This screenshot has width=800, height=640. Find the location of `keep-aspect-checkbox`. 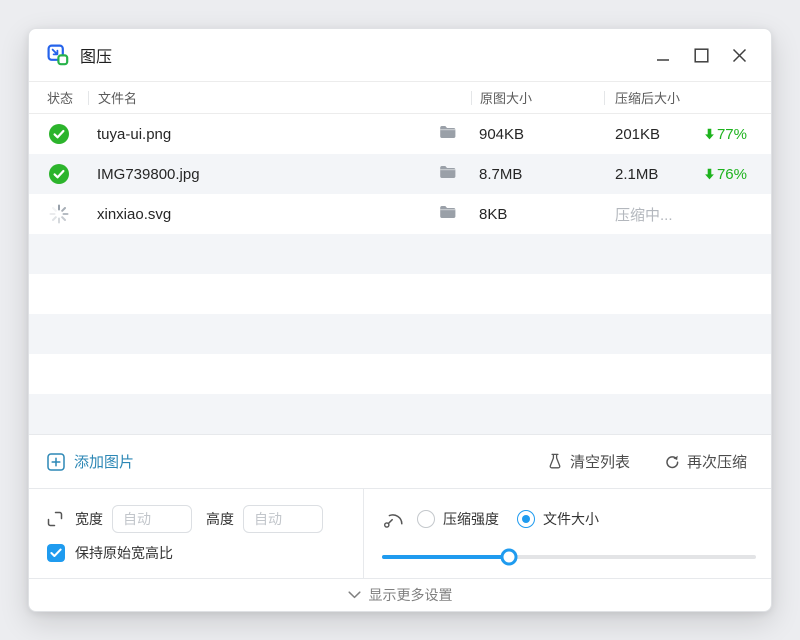

keep-aspect-checkbox is located at coordinates (56, 553).